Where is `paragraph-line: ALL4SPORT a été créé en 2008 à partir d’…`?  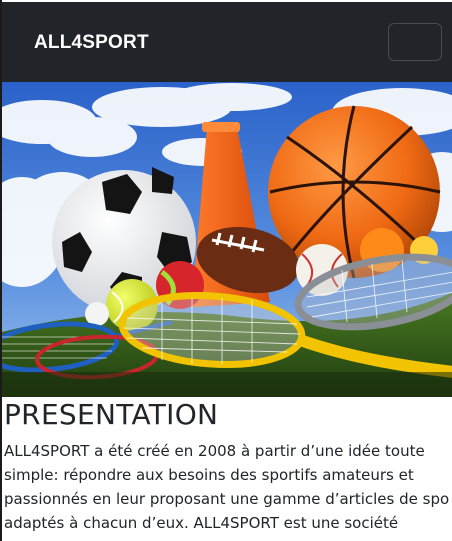 paragraph-line: ALL4SPORT a été créé en 2008 à partir d’… is located at coordinates (214, 451).